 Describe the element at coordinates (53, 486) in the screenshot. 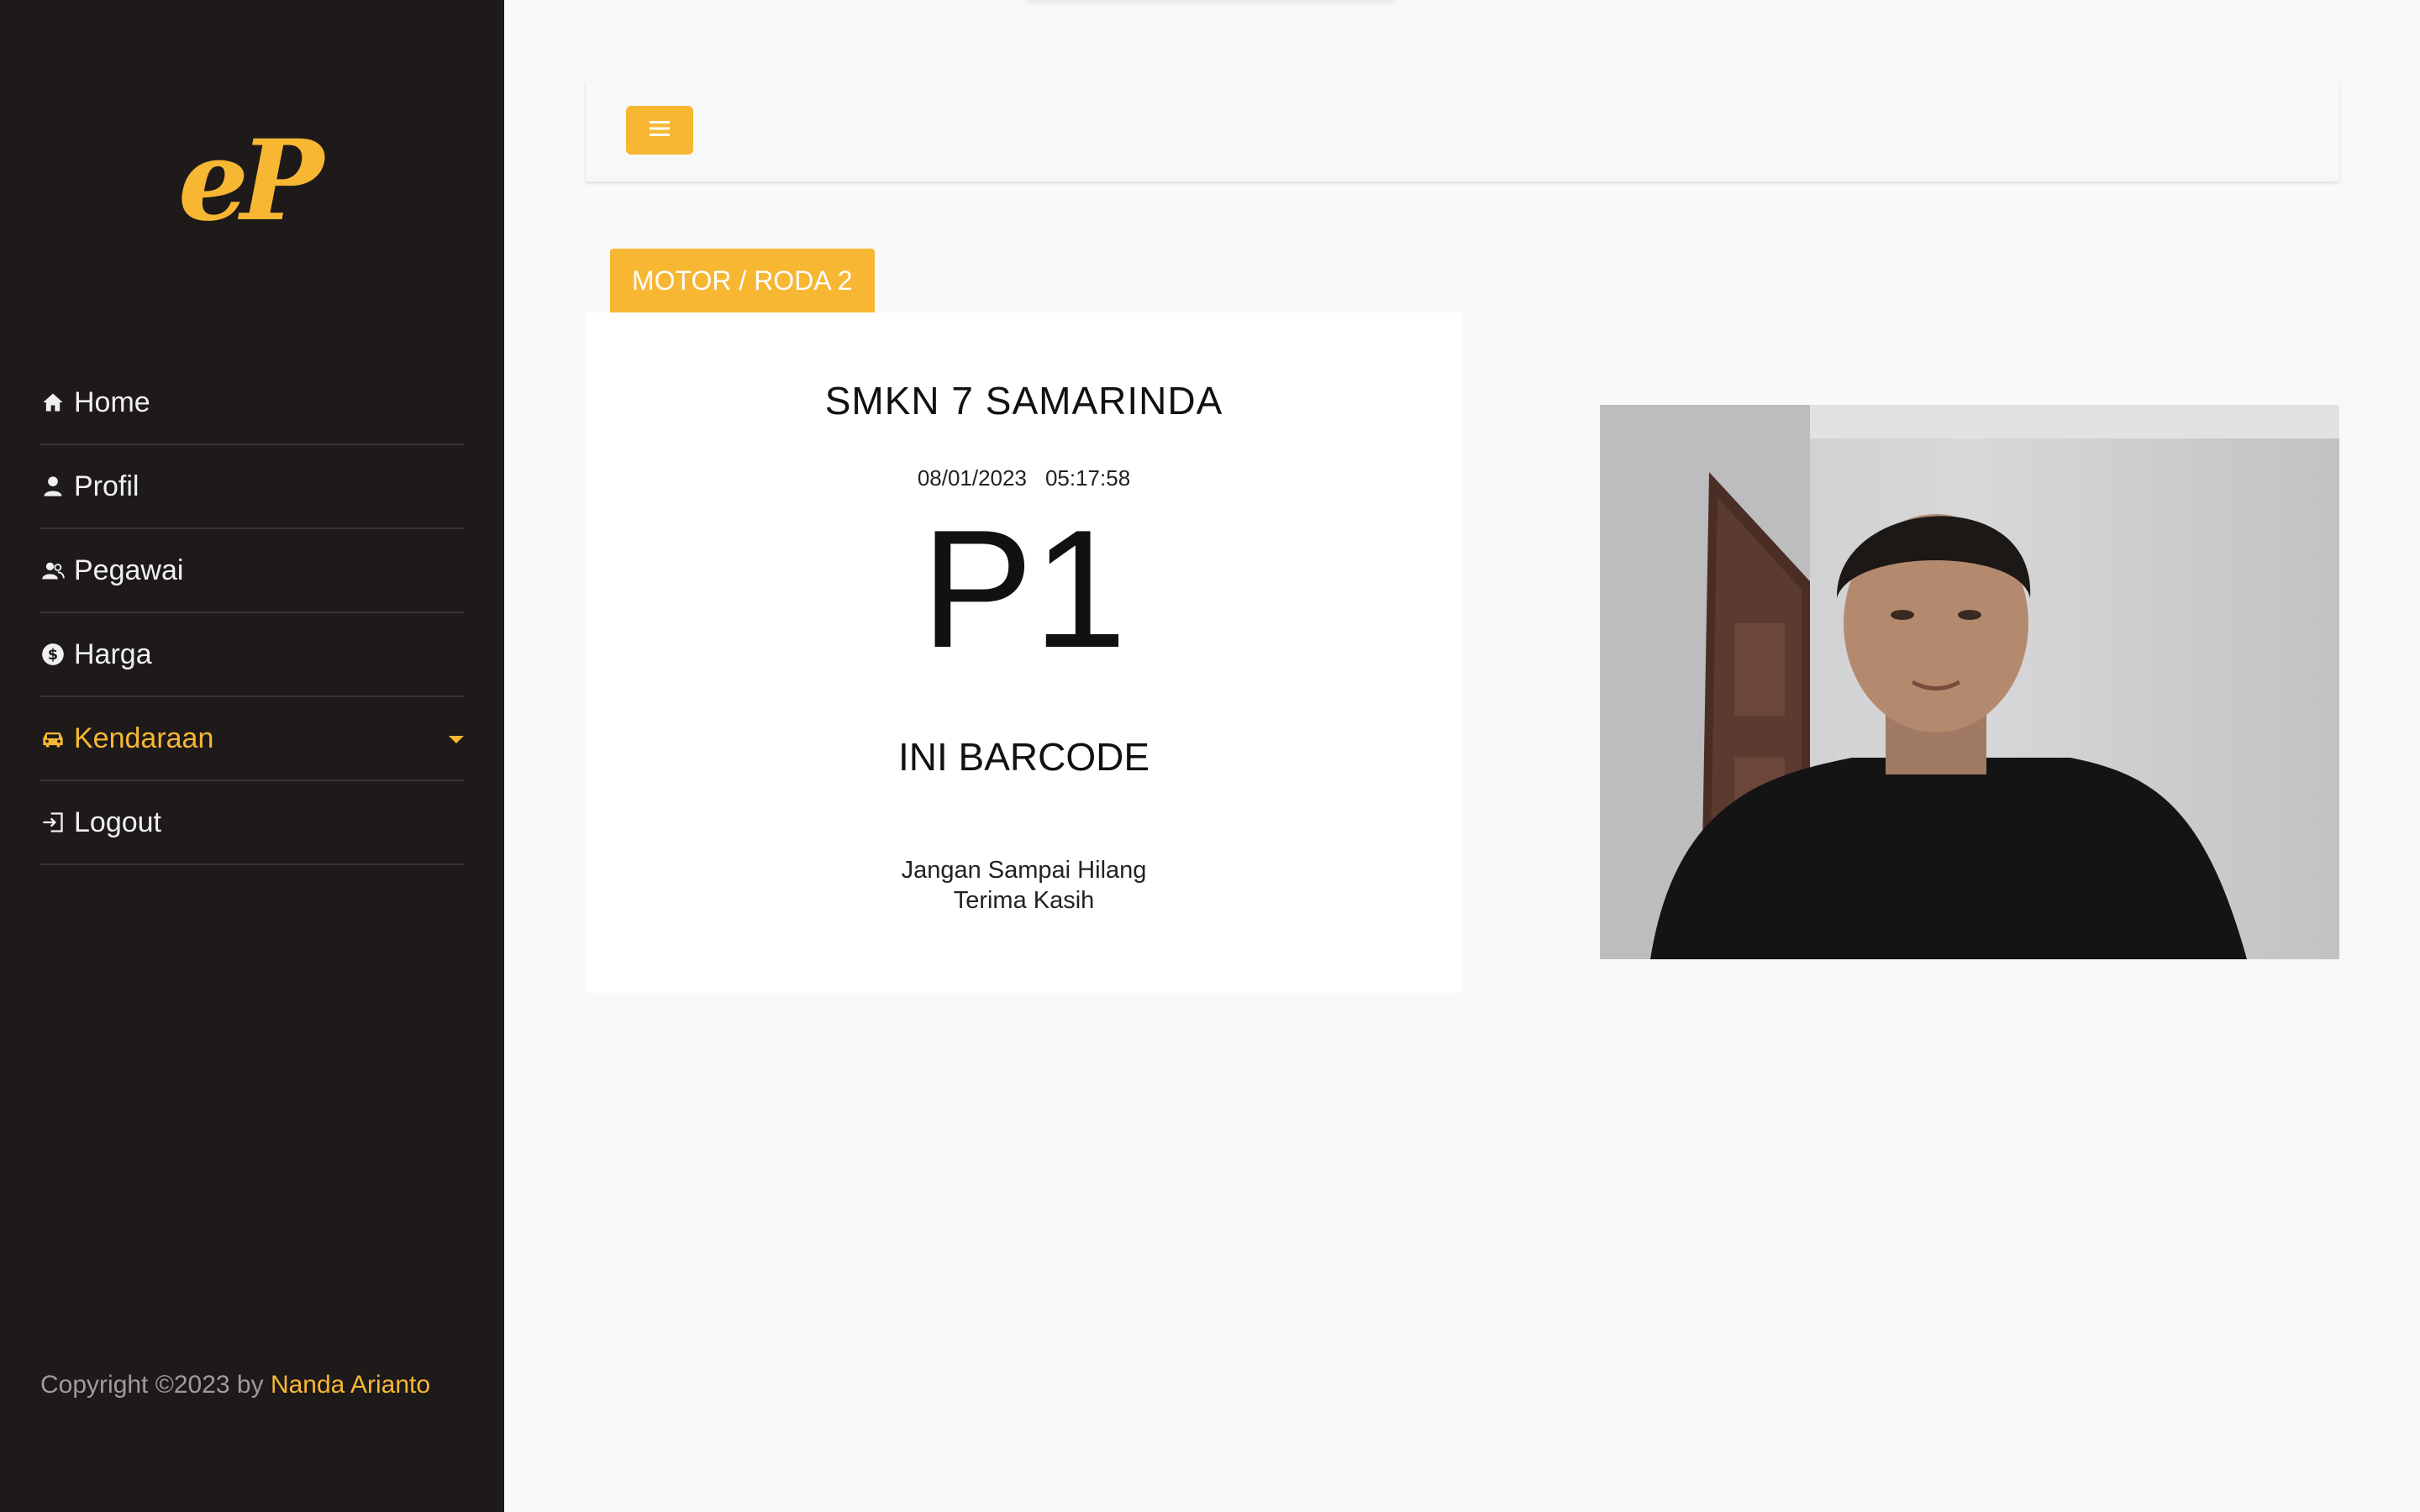

I see `user-icon` at that location.